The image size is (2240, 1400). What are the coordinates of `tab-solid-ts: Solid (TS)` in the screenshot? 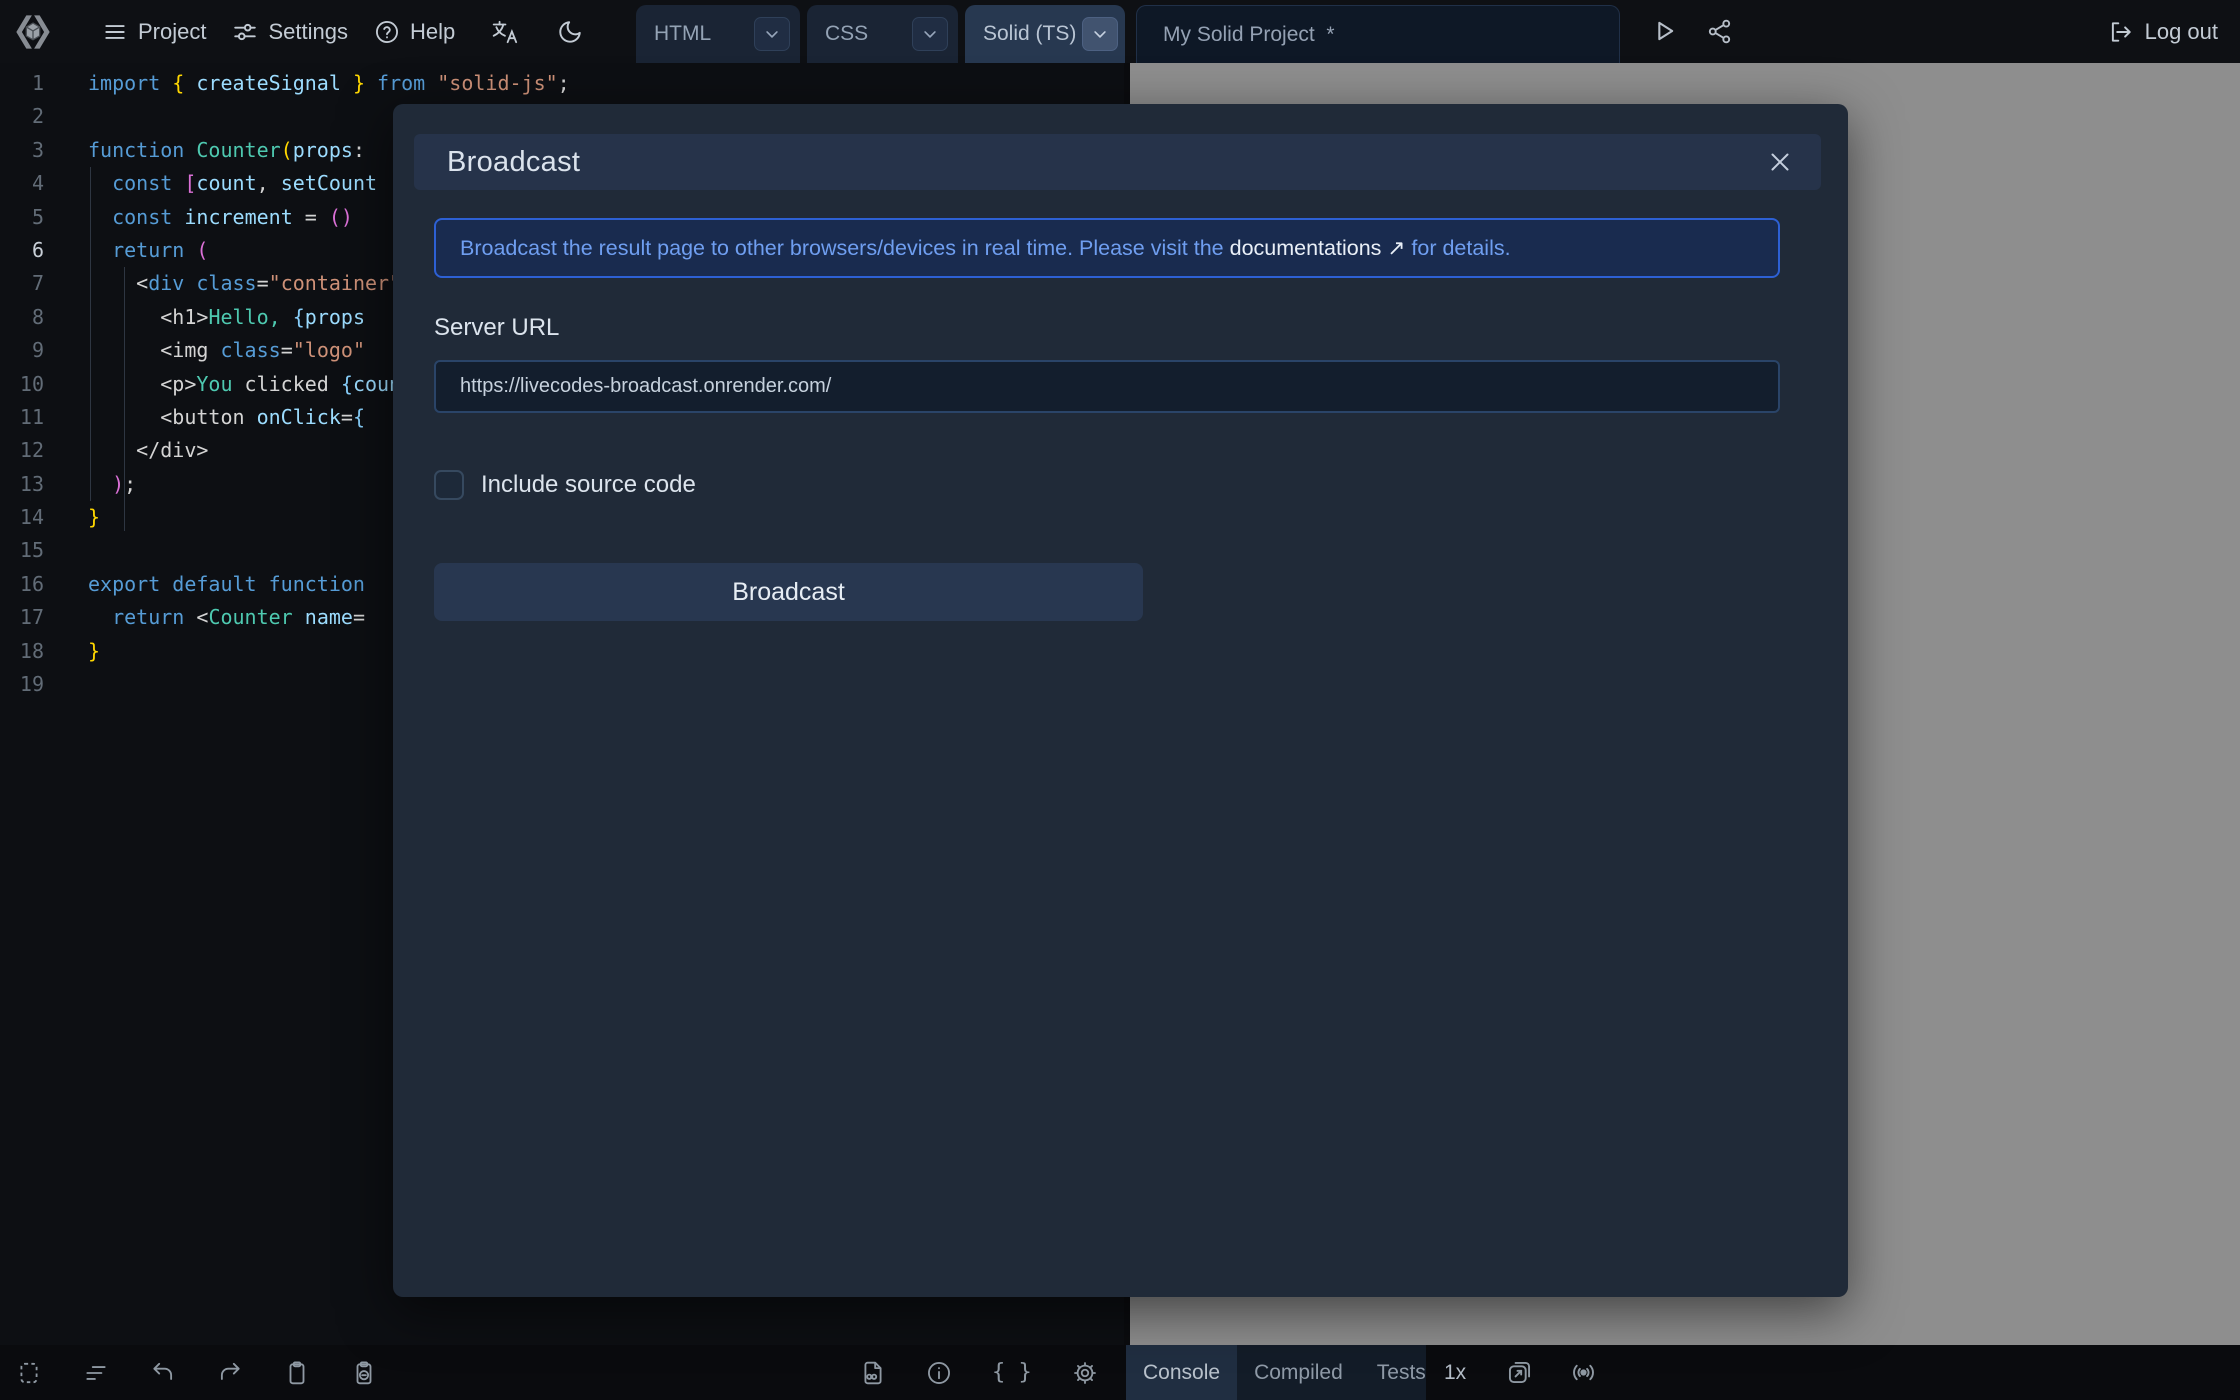 It's located at (1045, 34).